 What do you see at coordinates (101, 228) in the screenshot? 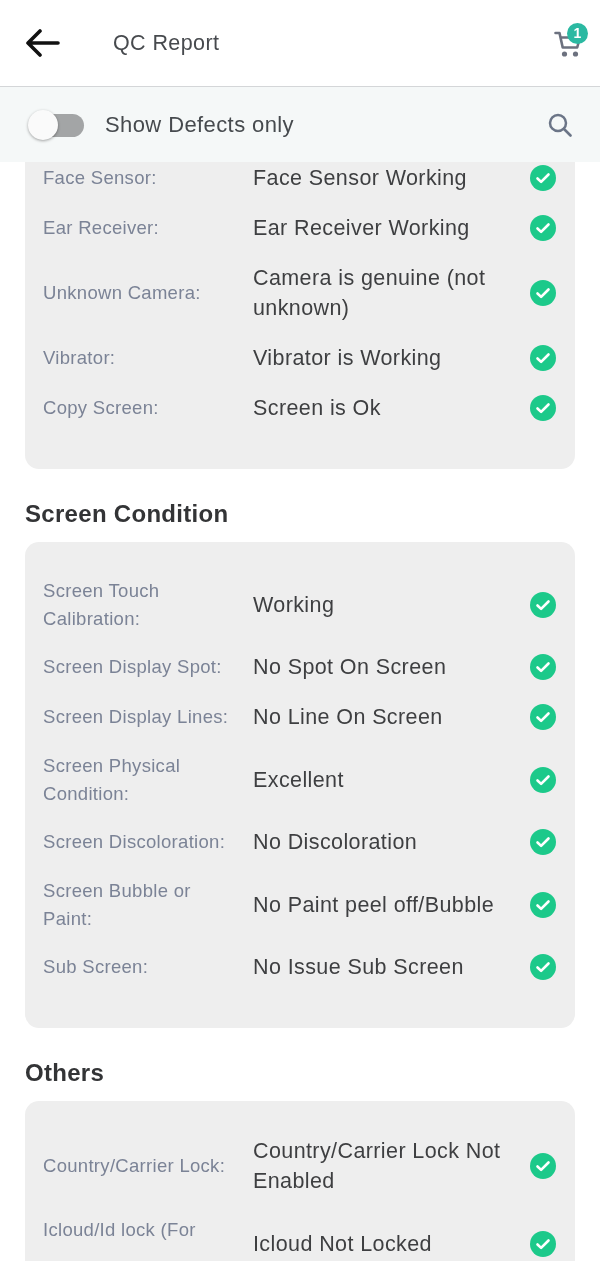
I see `field-label: Ear Receiver:` at bounding box center [101, 228].